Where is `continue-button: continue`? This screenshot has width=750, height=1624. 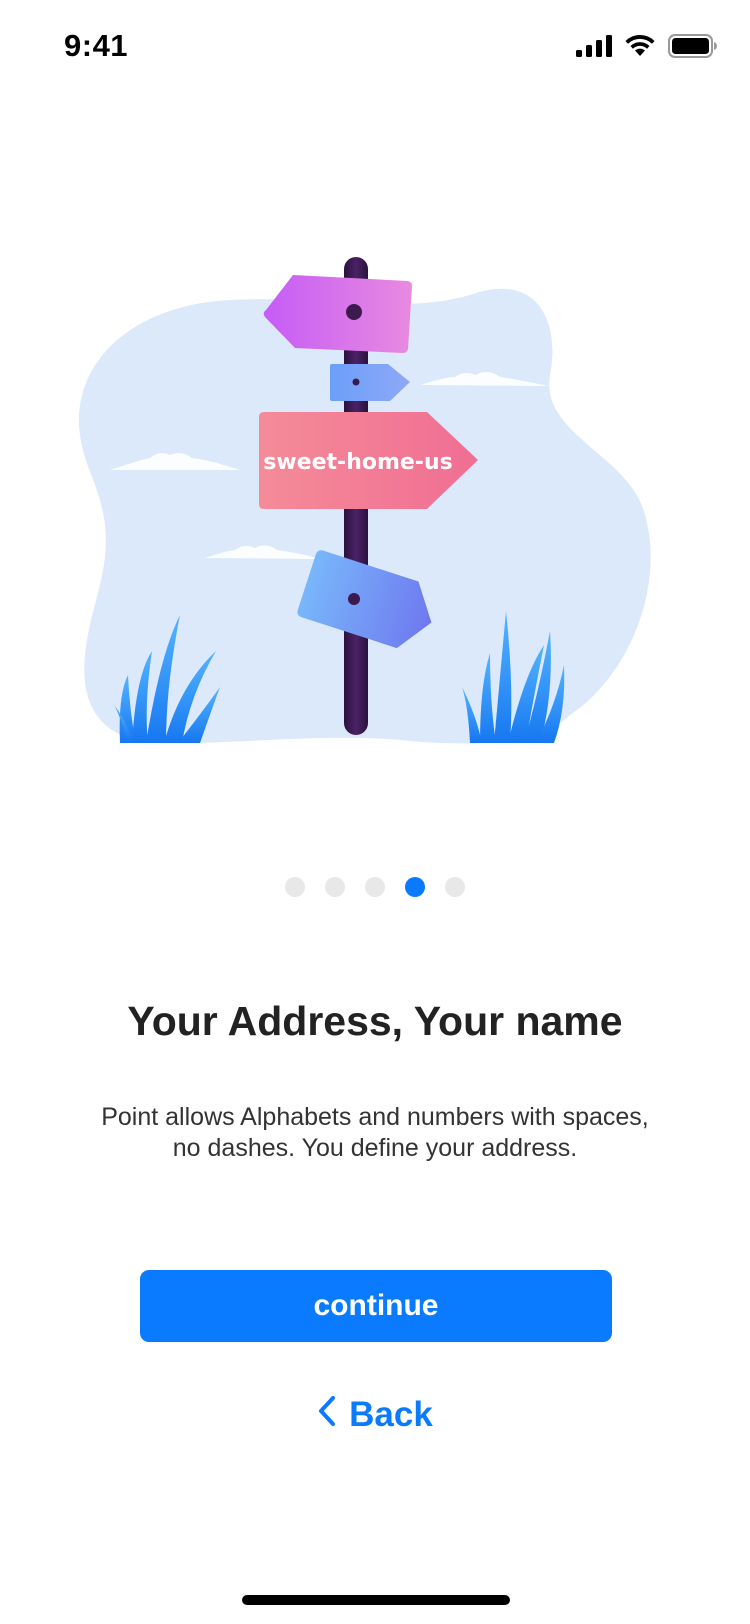
continue-button: continue is located at coordinates (376, 1306).